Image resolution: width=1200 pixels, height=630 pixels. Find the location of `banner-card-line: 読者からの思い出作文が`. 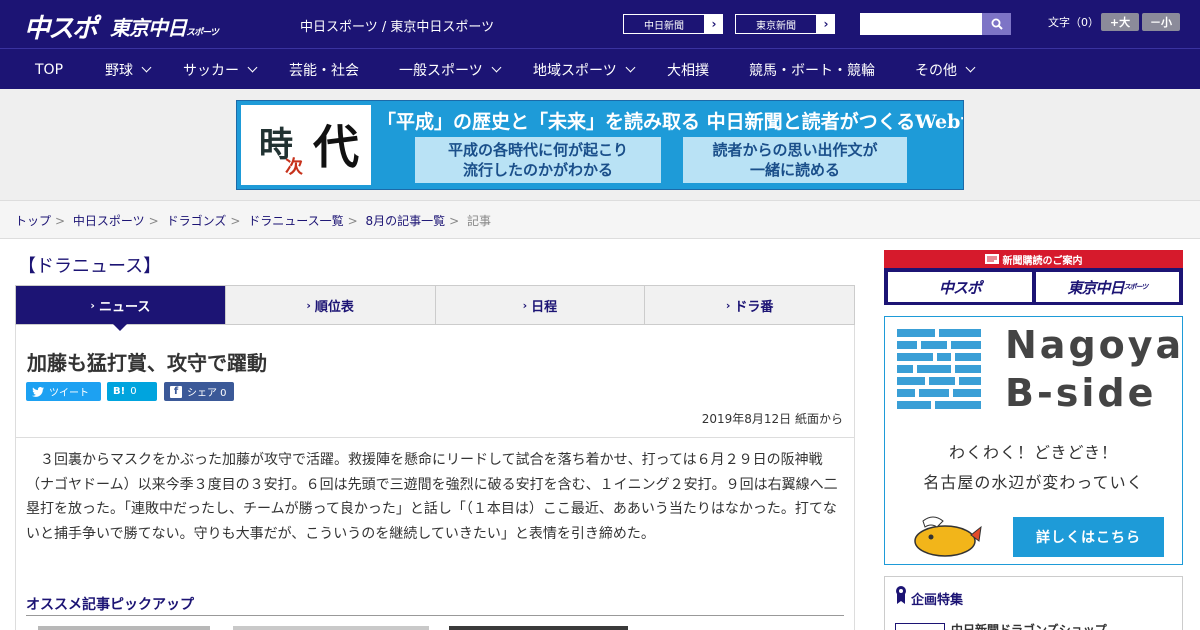

banner-card-line: 読者からの思い出作文が is located at coordinates (795, 150).